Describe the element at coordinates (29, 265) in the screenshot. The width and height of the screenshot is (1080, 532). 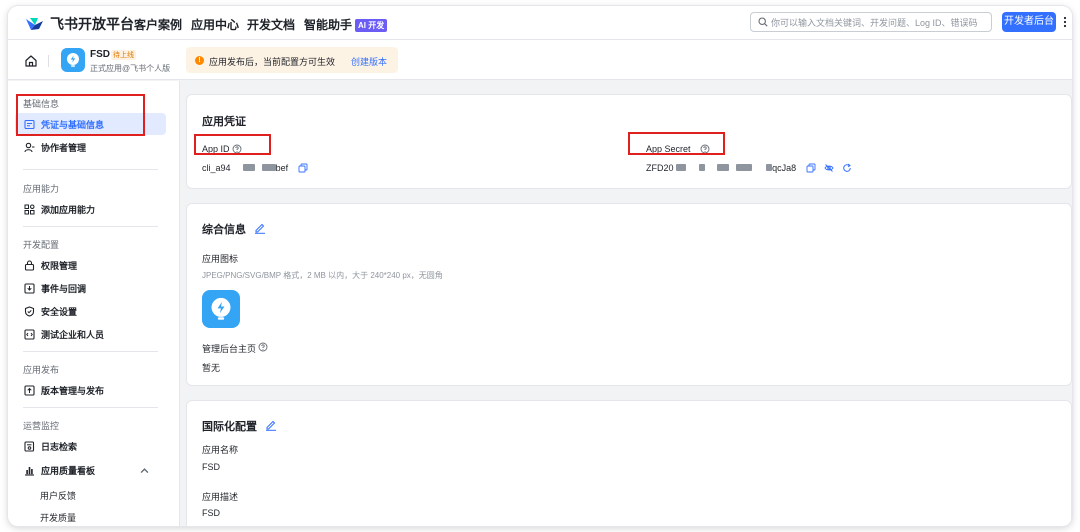
I see `lock-icon` at that location.